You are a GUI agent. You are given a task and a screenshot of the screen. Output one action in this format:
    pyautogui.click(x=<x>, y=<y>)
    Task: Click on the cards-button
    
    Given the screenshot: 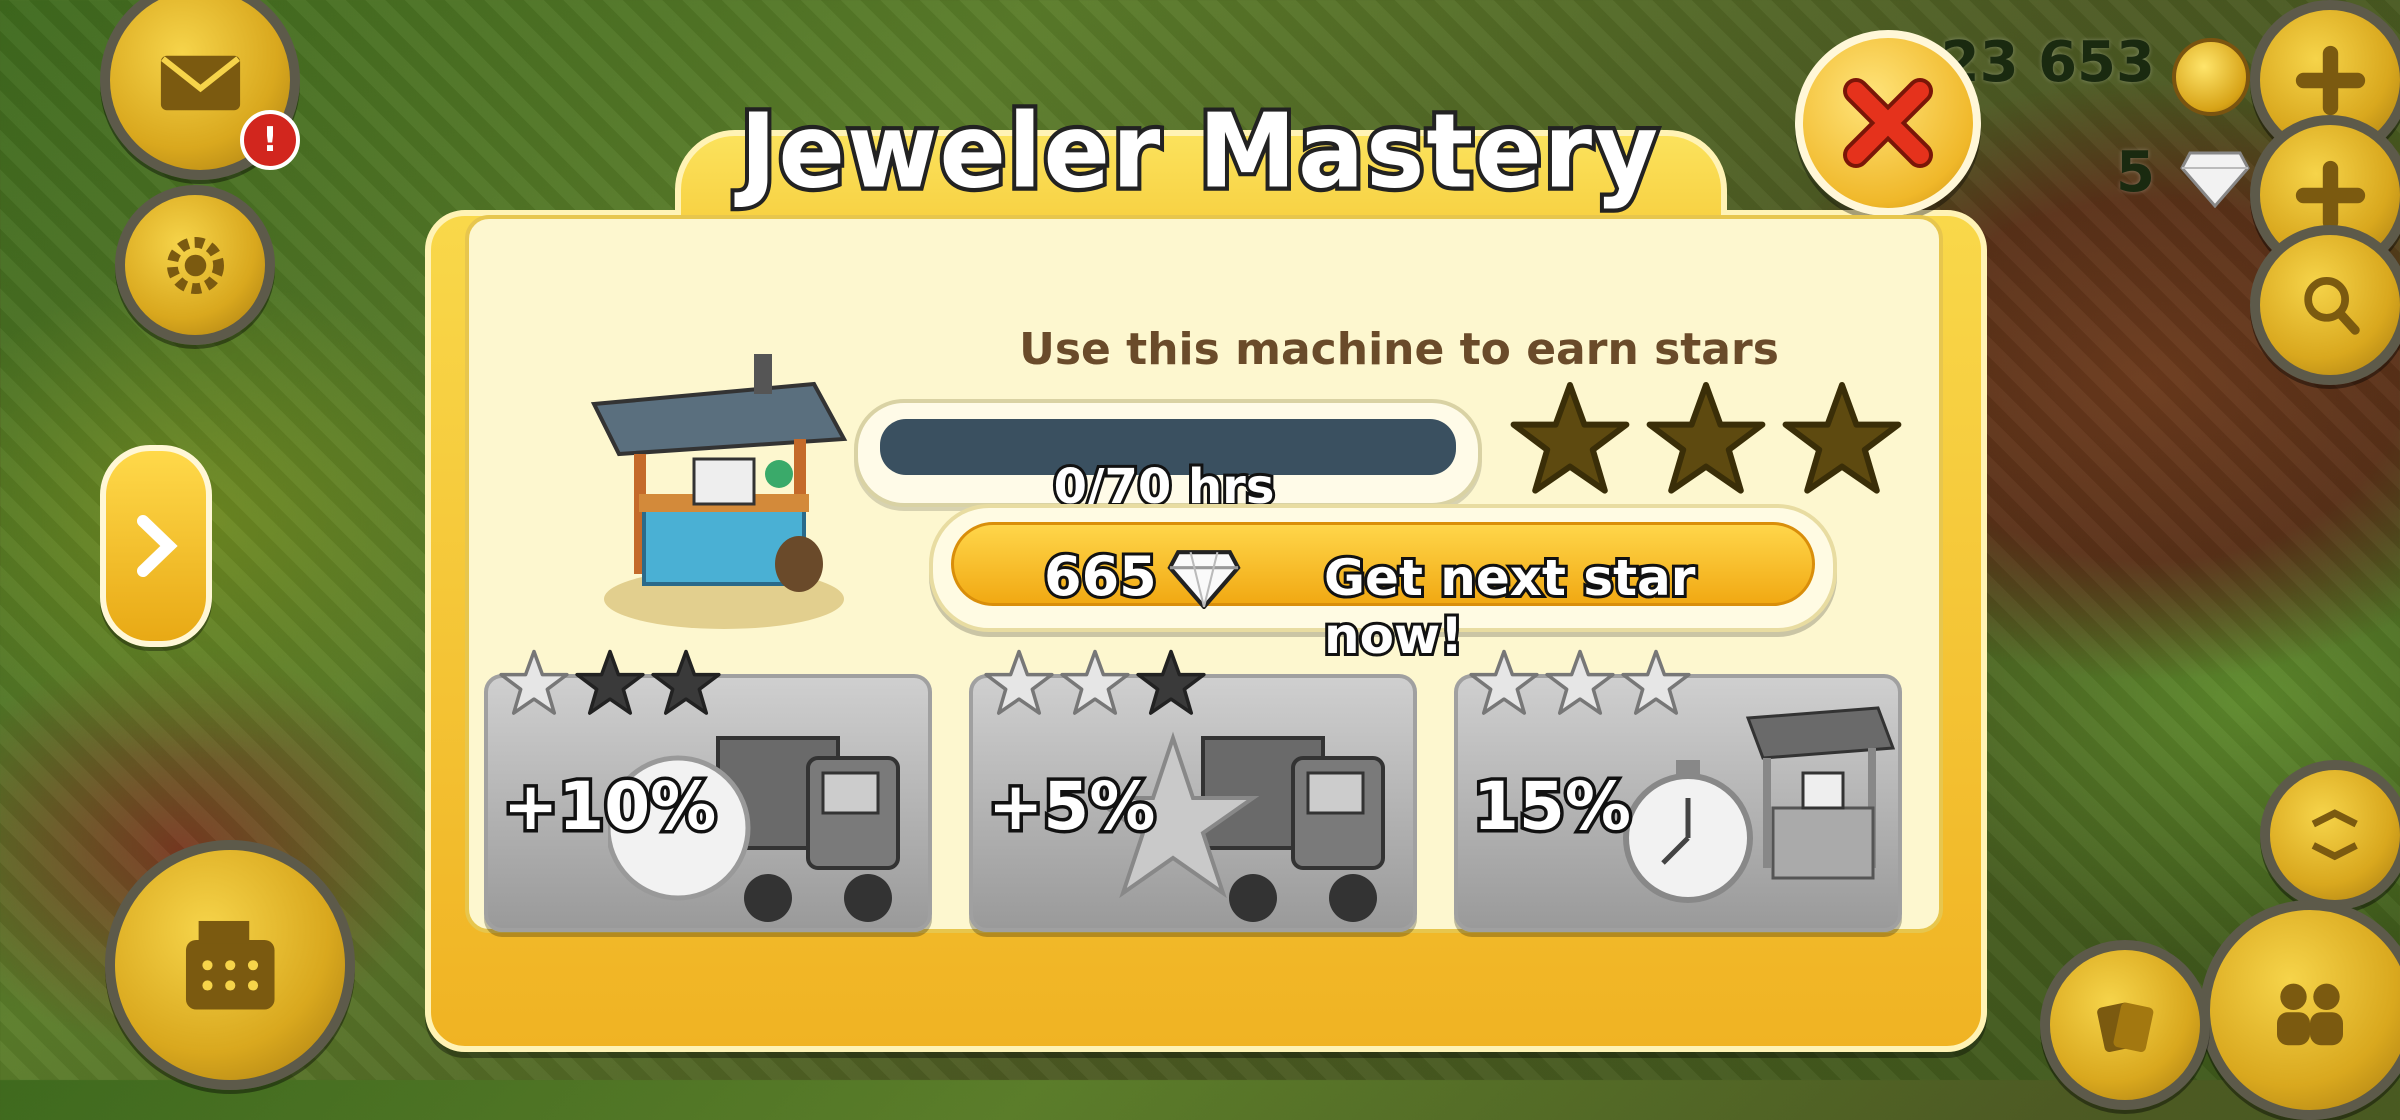 What is the action you would take?
    pyautogui.click(x=2125, y=1025)
    